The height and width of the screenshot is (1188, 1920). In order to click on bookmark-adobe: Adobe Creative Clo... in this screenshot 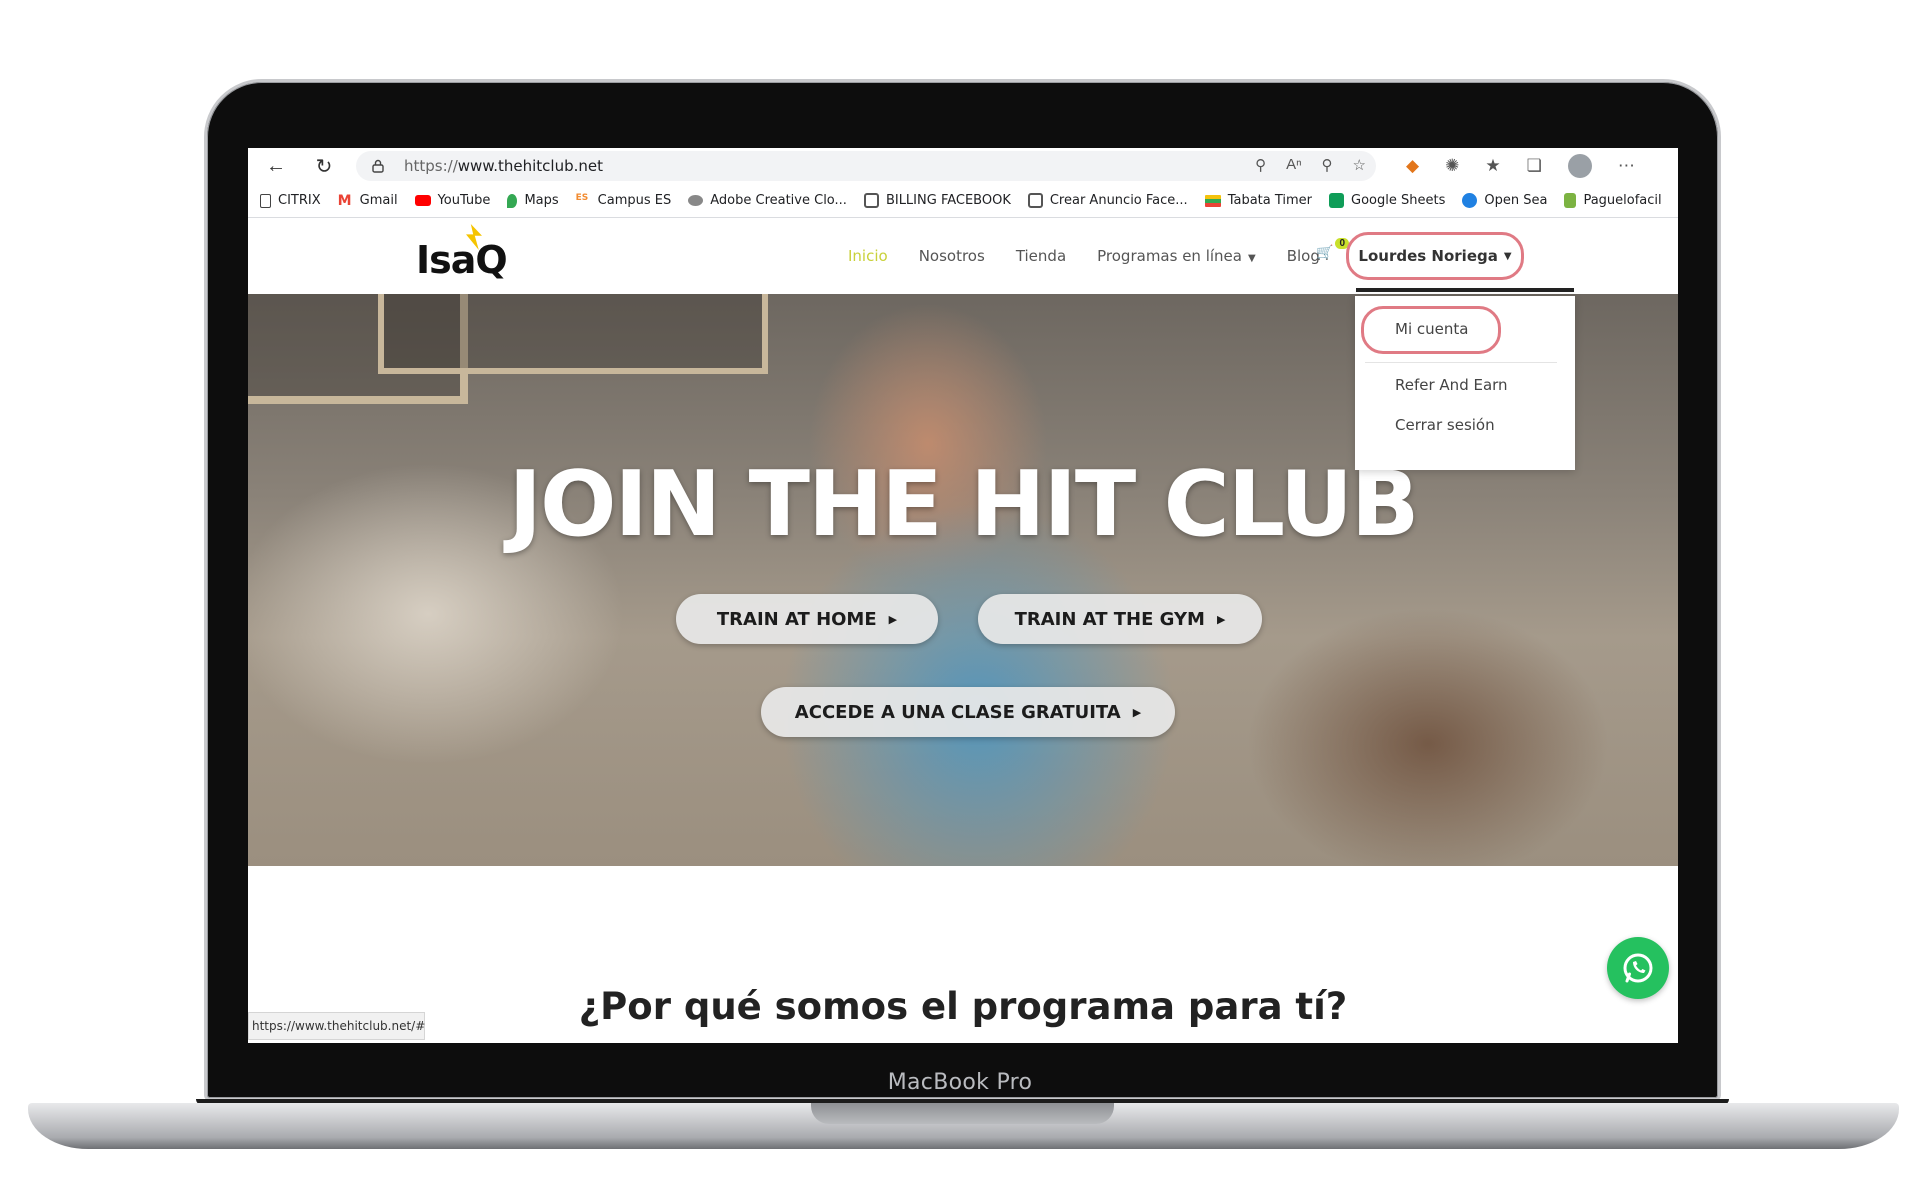, I will do `click(767, 200)`.